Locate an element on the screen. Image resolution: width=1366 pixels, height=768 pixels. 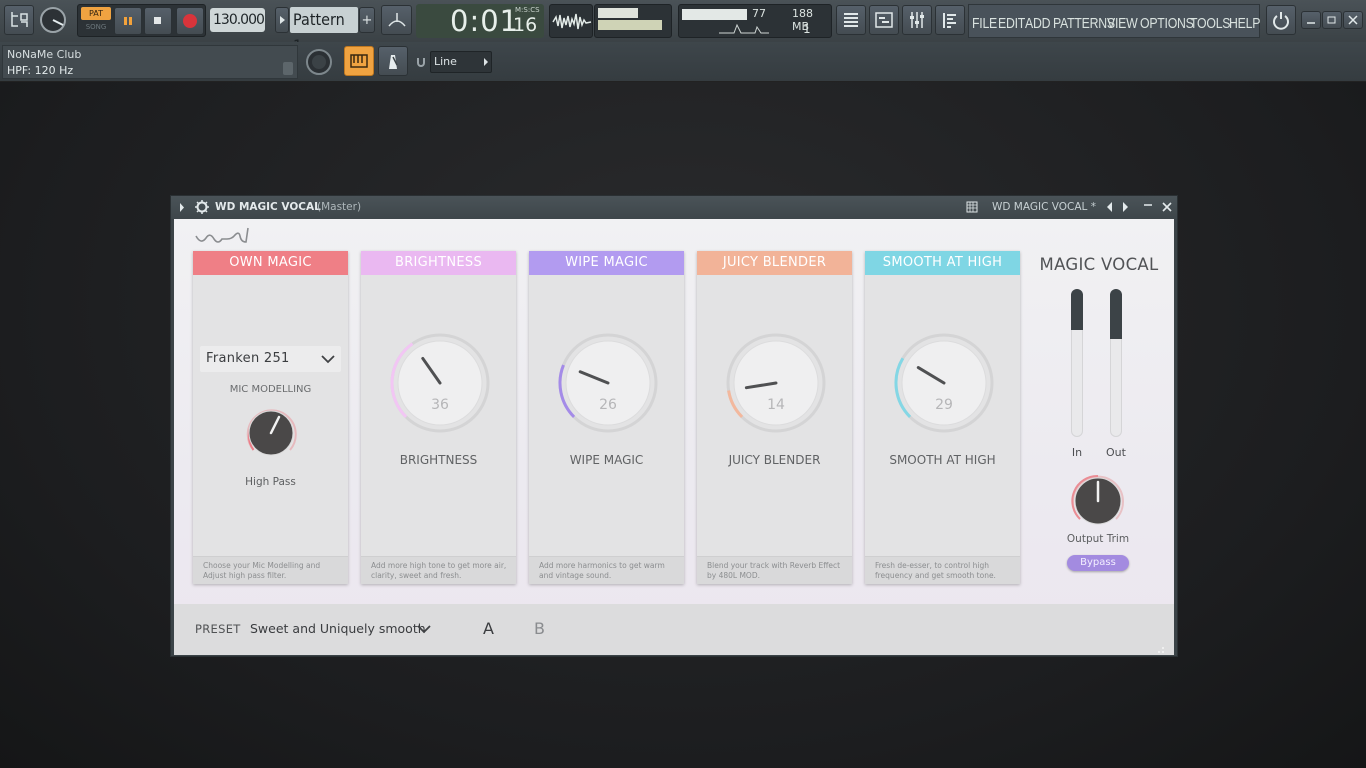
tool-button is located at coordinates (396, 20).